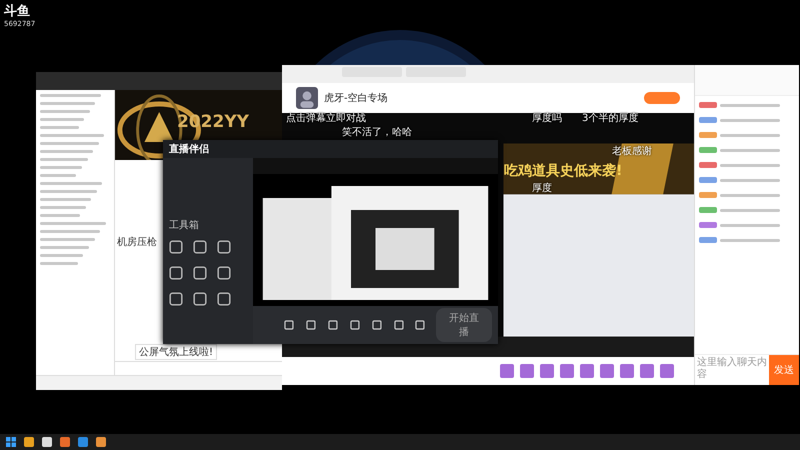 The height and width of the screenshot is (450, 800). What do you see at coordinates (17, 11) in the screenshot?
I see `logo: 斗鱼` at bounding box center [17, 11].